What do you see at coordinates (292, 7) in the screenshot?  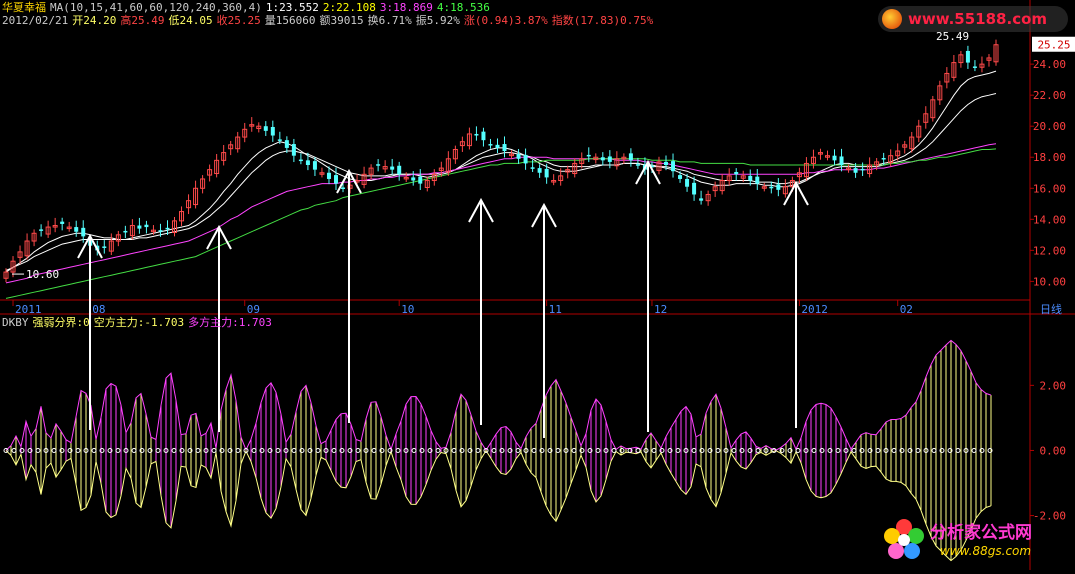 I see `ma1-value: 1:23.552` at bounding box center [292, 7].